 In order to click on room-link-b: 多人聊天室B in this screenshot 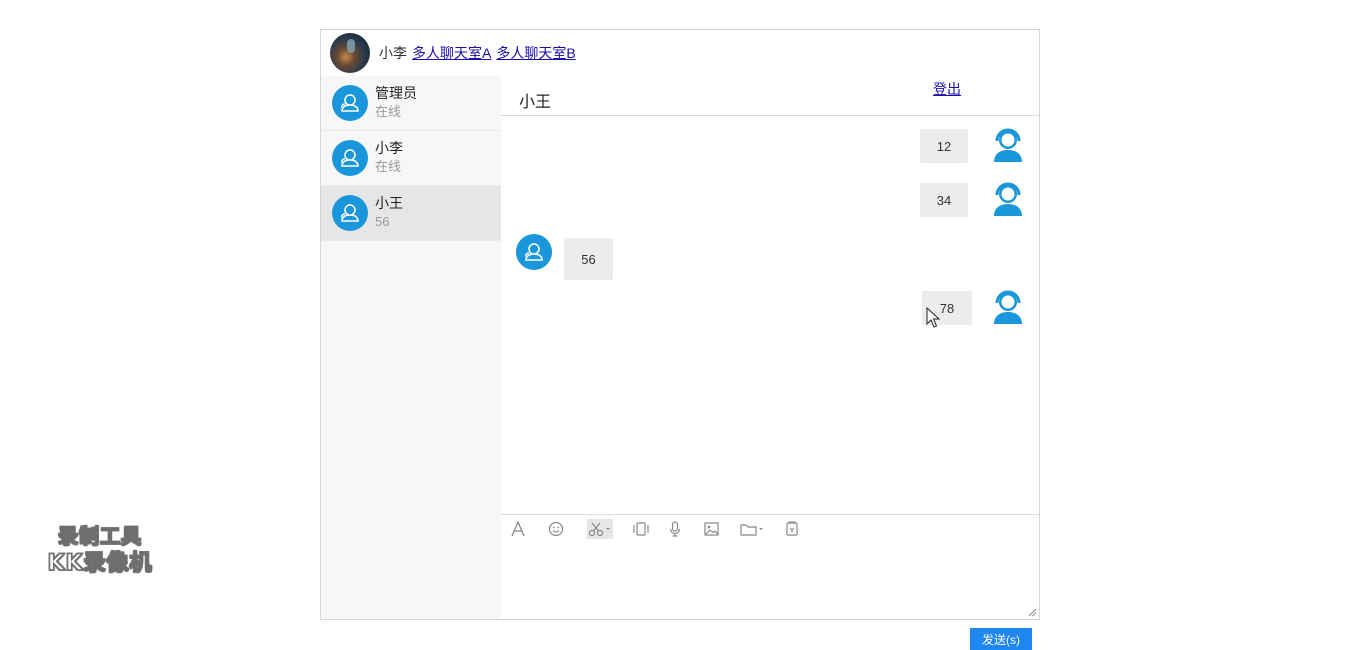, I will do `click(535, 53)`.